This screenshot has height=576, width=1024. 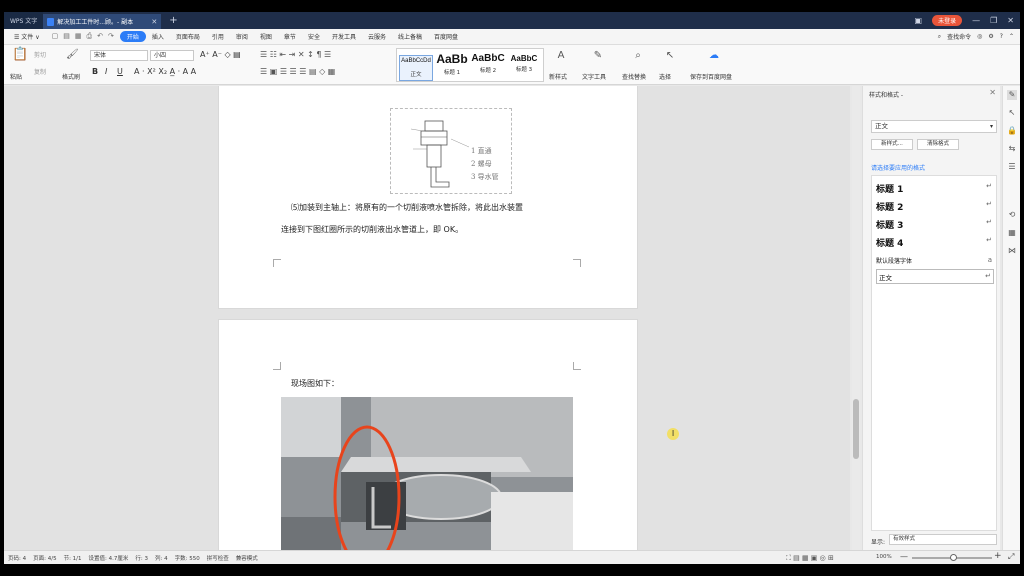 What do you see at coordinates (935, 188) in the screenshot?
I see `style-list-item-heading-1: 标题 1 ↵` at bounding box center [935, 188].